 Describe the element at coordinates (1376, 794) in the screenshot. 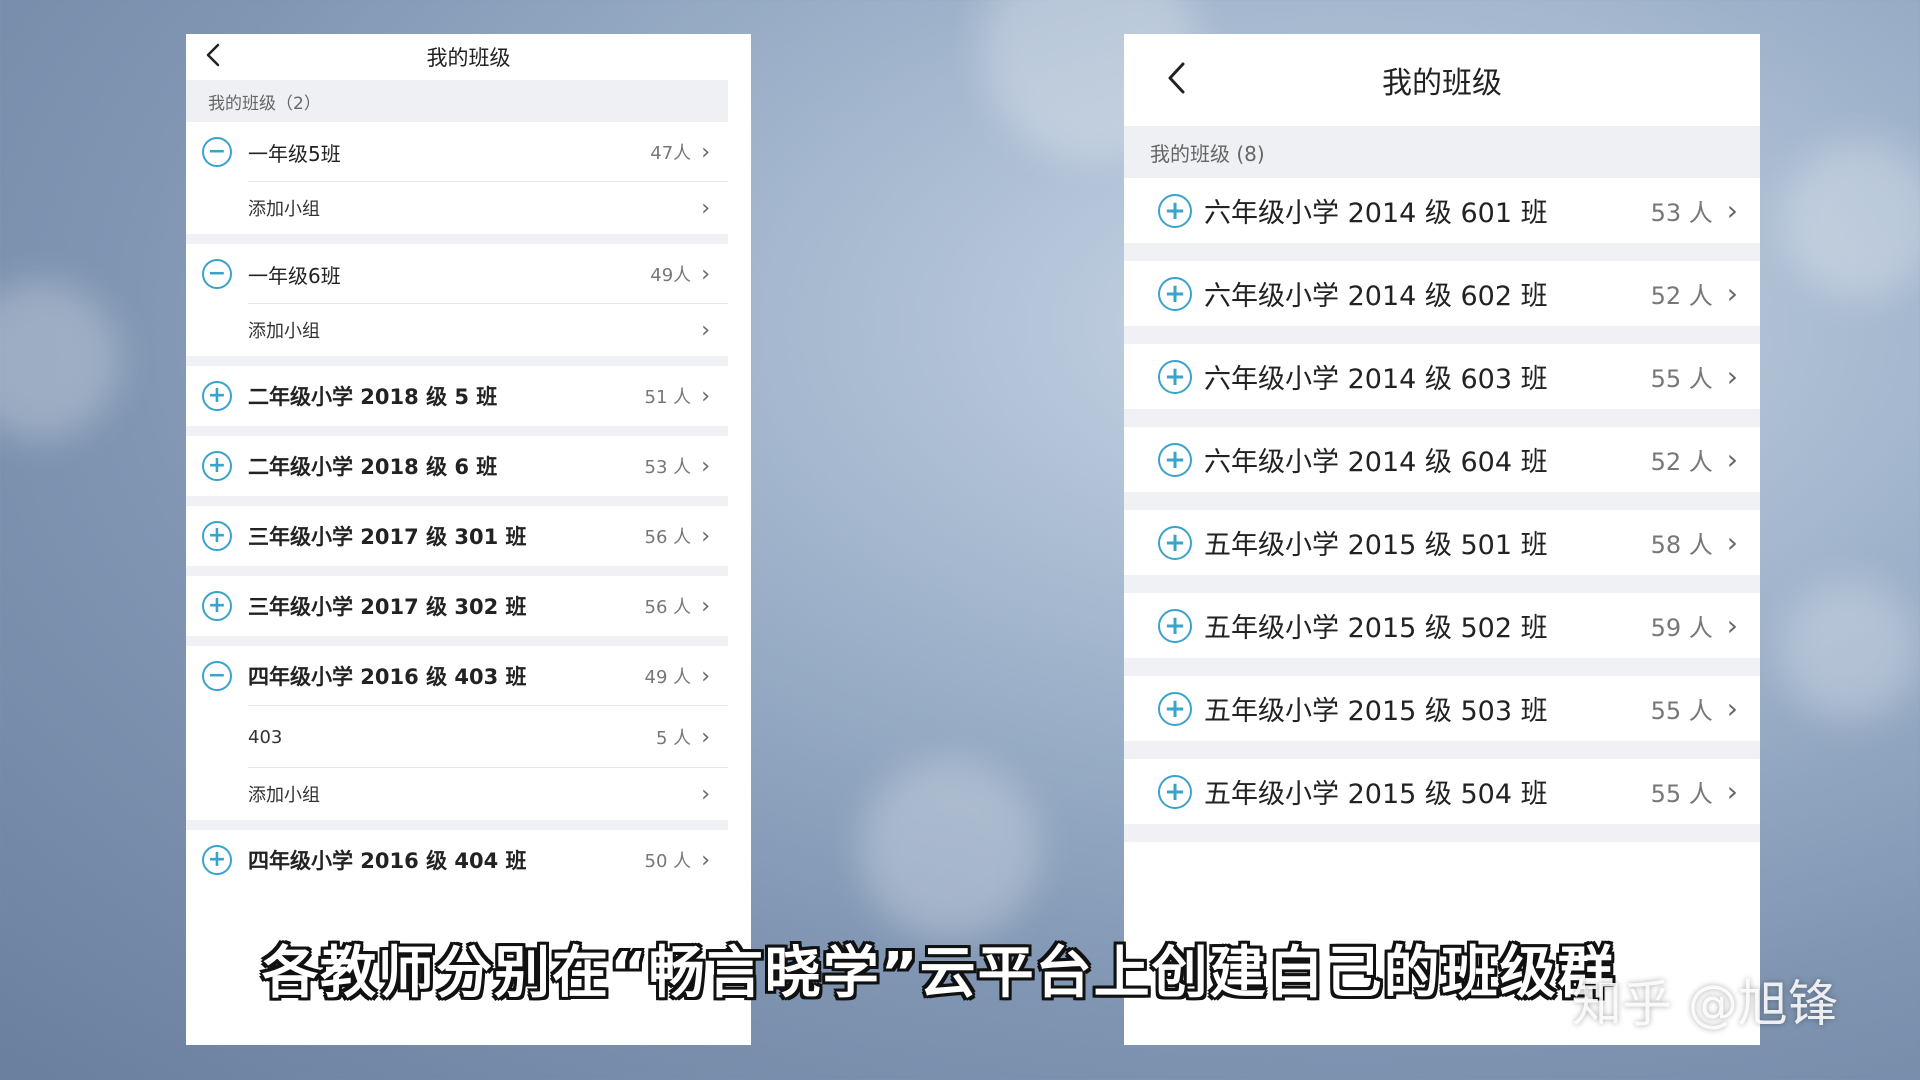

I see `class-name: 五年级小学 2015 级 504 班` at that location.